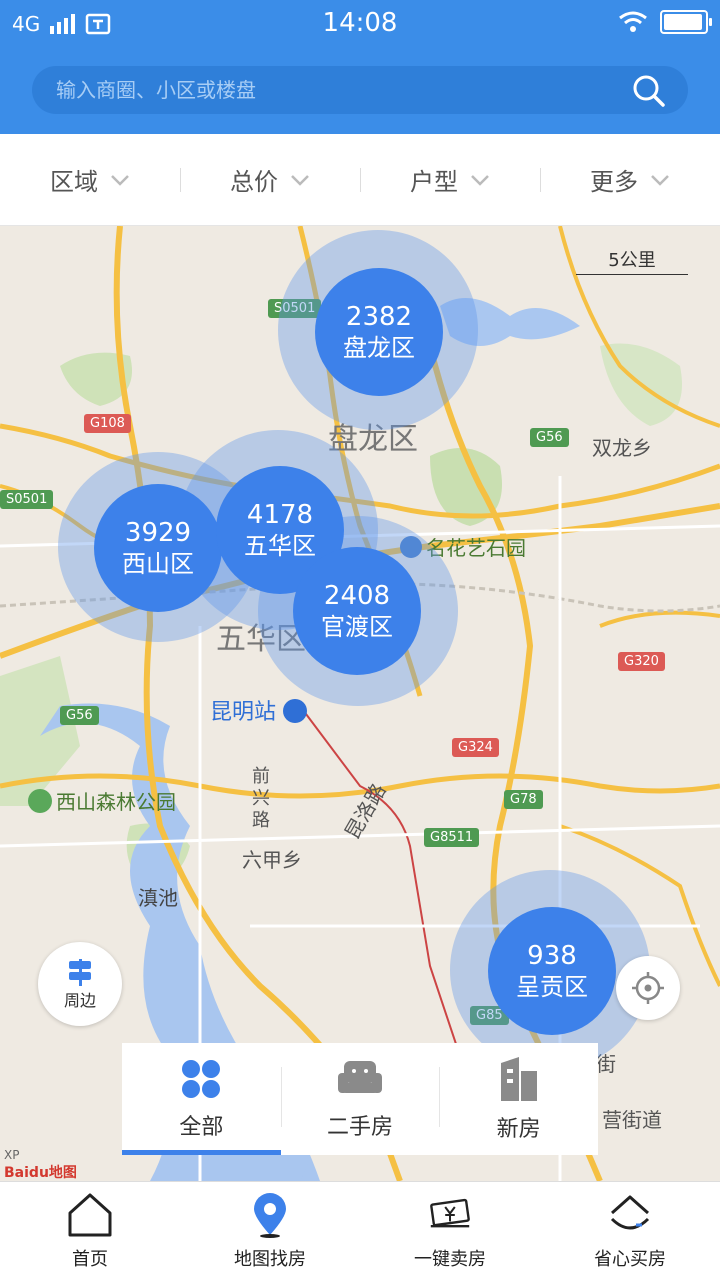 The width and height of the screenshot is (720, 1280). Describe the element at coordinates (272, 860) in the screenshot. I see `map-label-liujia: 六甲乡` at that location.